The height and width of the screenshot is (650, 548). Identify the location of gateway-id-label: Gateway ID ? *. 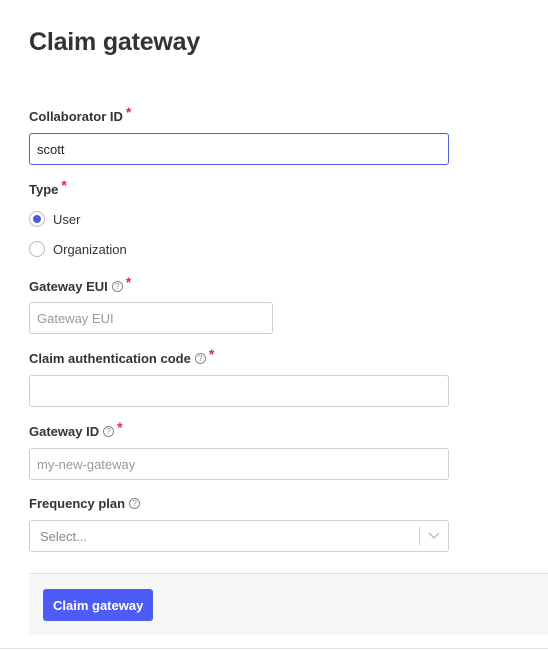
(76, 429).